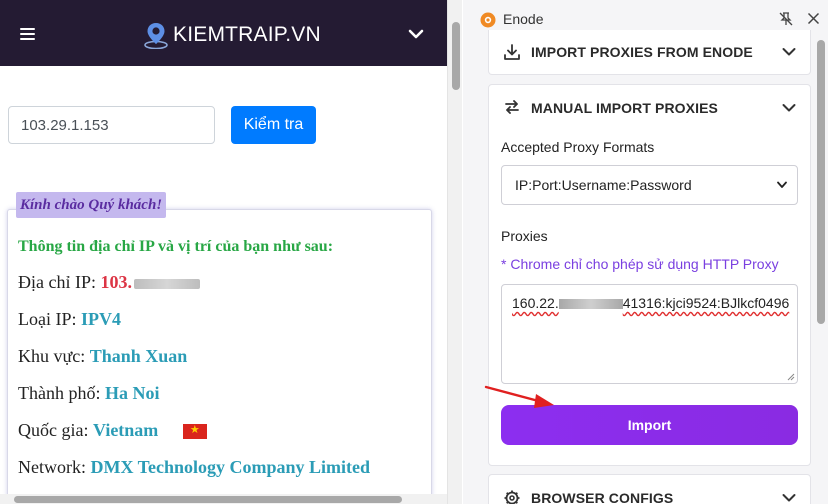 The height and width of the screenshot is (504, 828). I want to click on extension-vertical-scrollbar, so click(820, 252).